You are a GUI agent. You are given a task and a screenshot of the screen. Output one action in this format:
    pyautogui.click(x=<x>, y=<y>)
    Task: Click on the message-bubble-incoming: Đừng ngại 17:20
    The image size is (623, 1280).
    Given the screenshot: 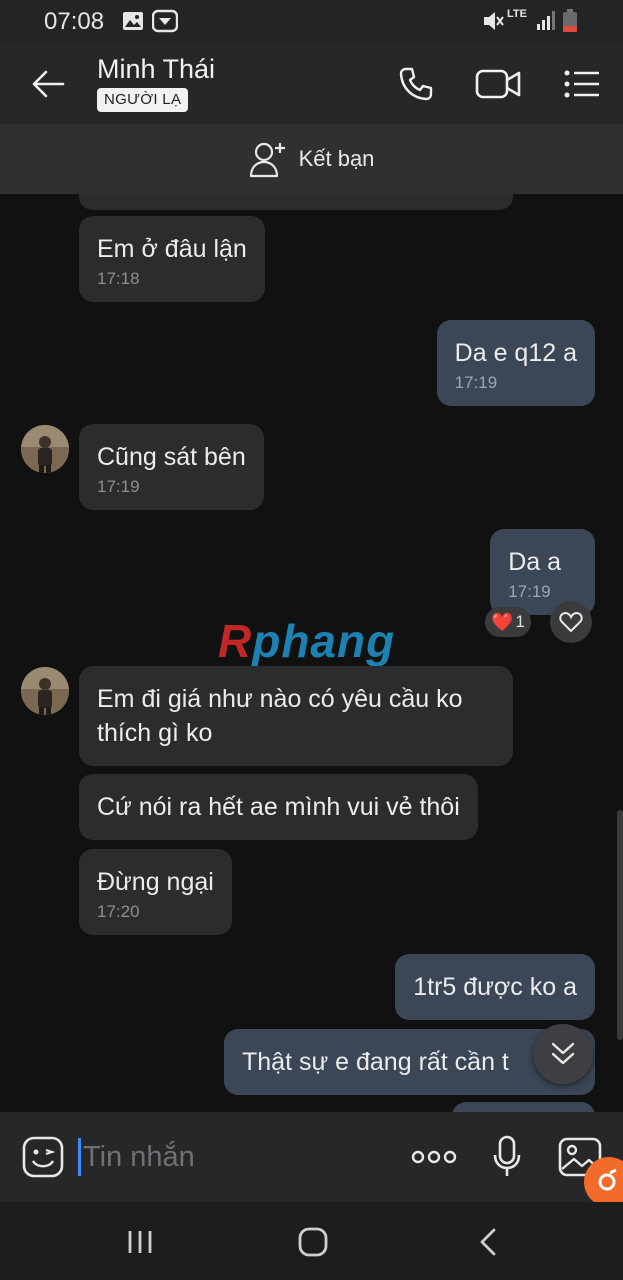 What is the action you would take?
    pyautogui.click(x=155, y=892)
    